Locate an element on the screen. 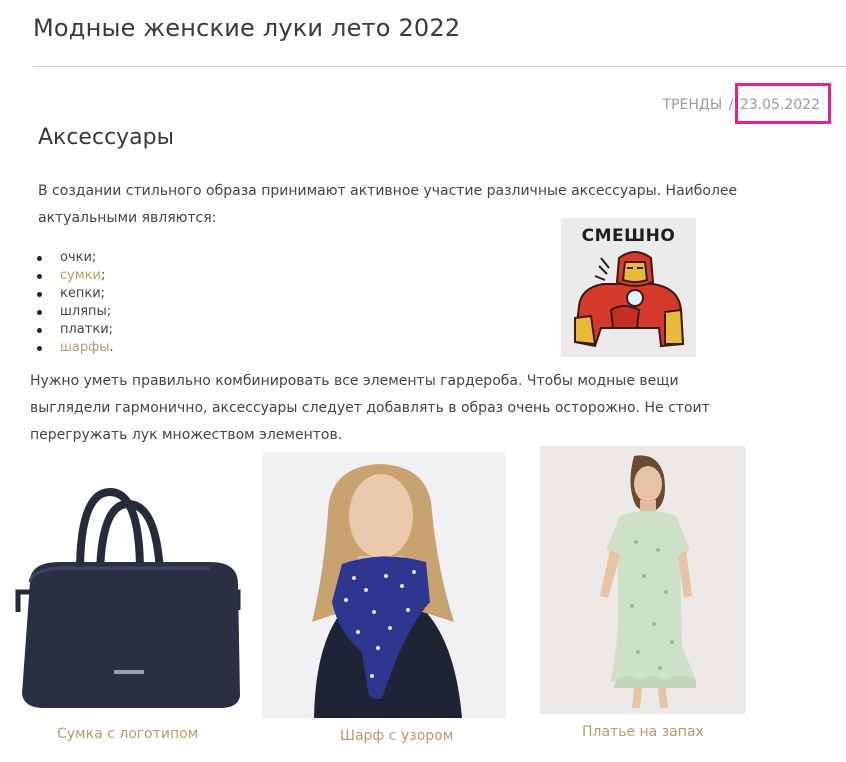  date-highlight-box is located at coordinates (783, 103).